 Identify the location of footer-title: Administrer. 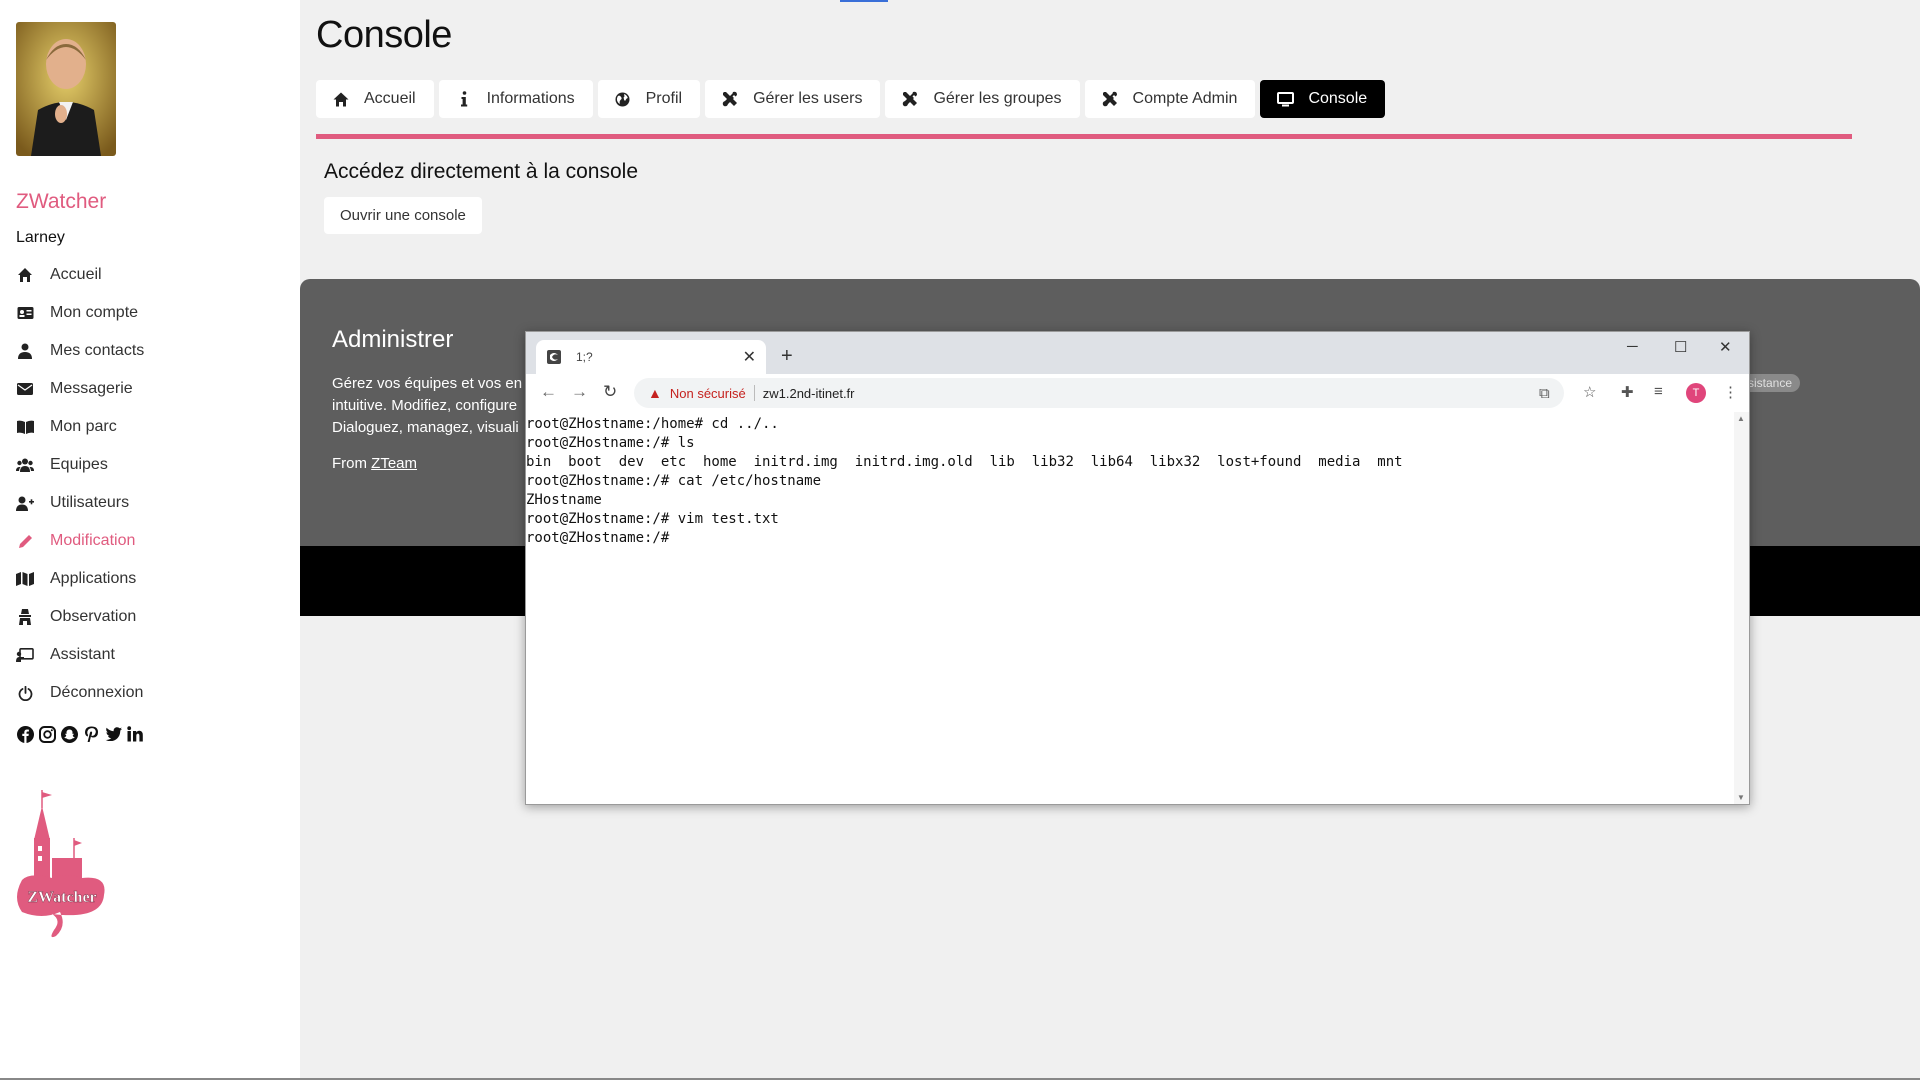
(393, 339).